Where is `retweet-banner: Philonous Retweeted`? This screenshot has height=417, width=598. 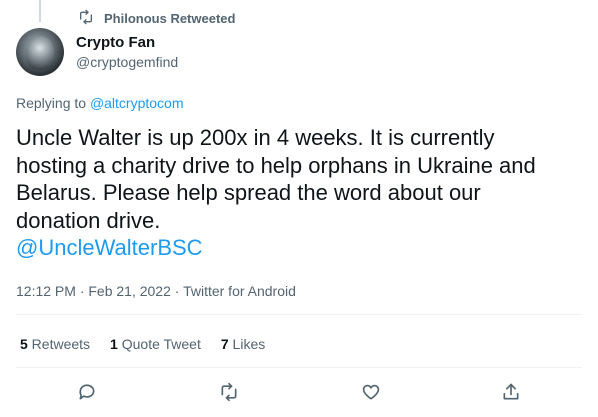 retweet-banner: Philonous Retweeted is located at coordinates (156, 18).